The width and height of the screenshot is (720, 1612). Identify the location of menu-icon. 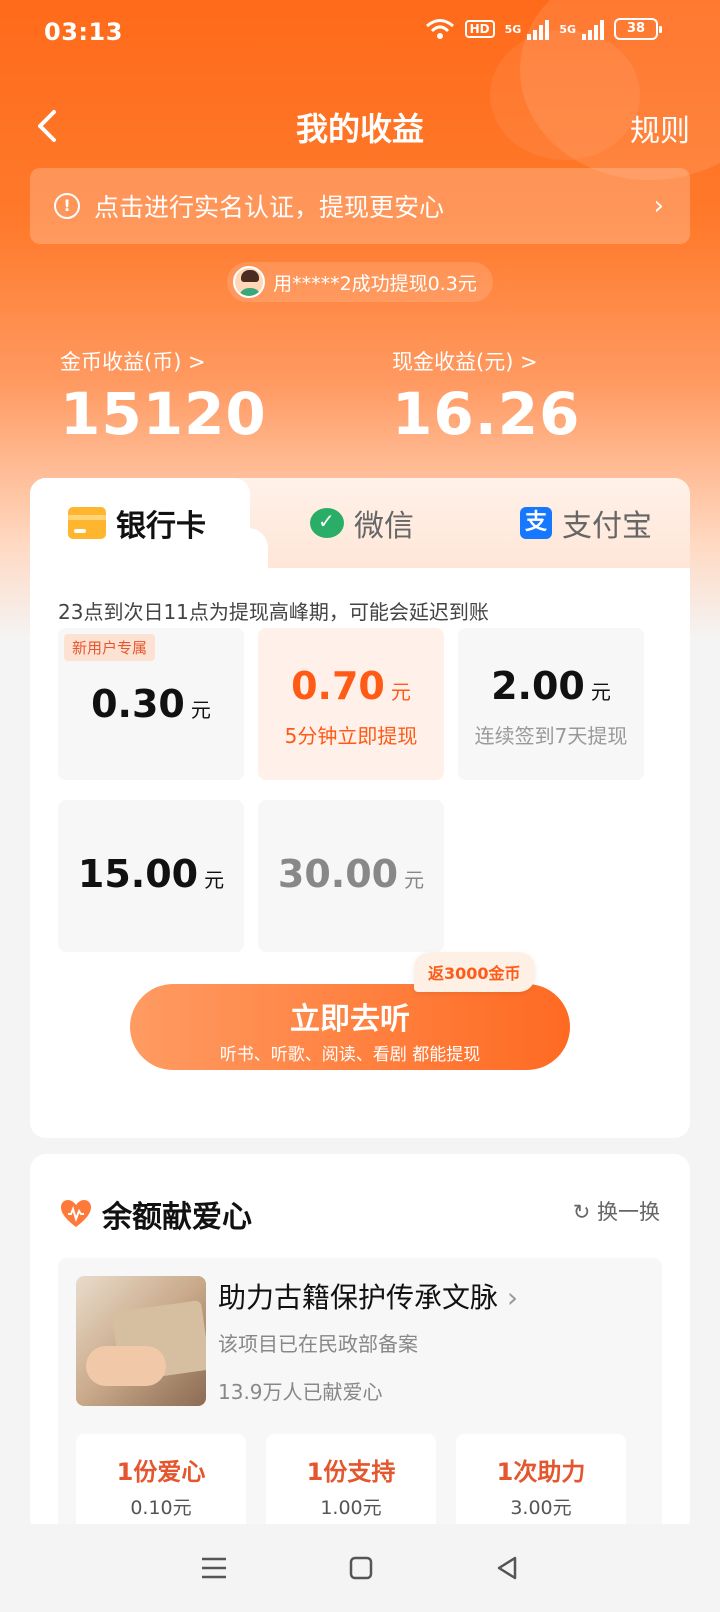
(214, 1568).